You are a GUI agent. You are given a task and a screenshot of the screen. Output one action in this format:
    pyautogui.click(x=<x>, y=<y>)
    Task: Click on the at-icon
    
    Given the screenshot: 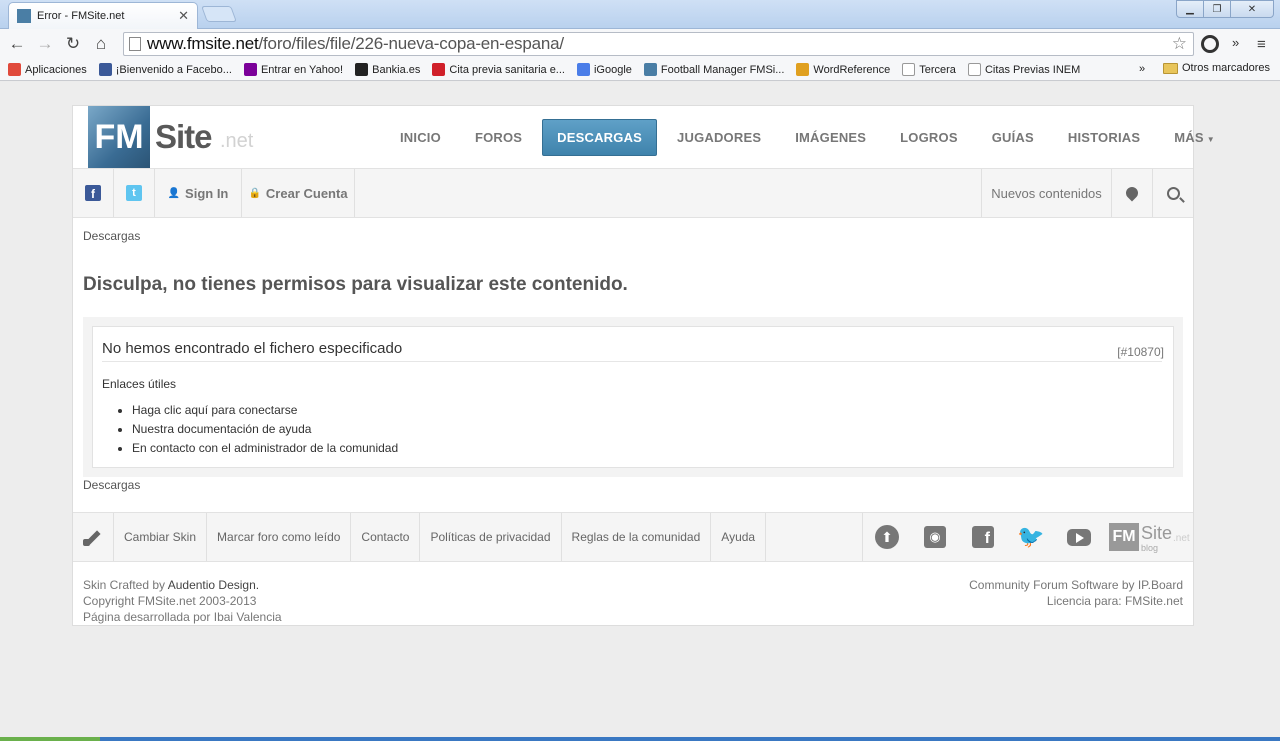 What is the action you would take?
    pyautogui.click(x=974, y=69)
    